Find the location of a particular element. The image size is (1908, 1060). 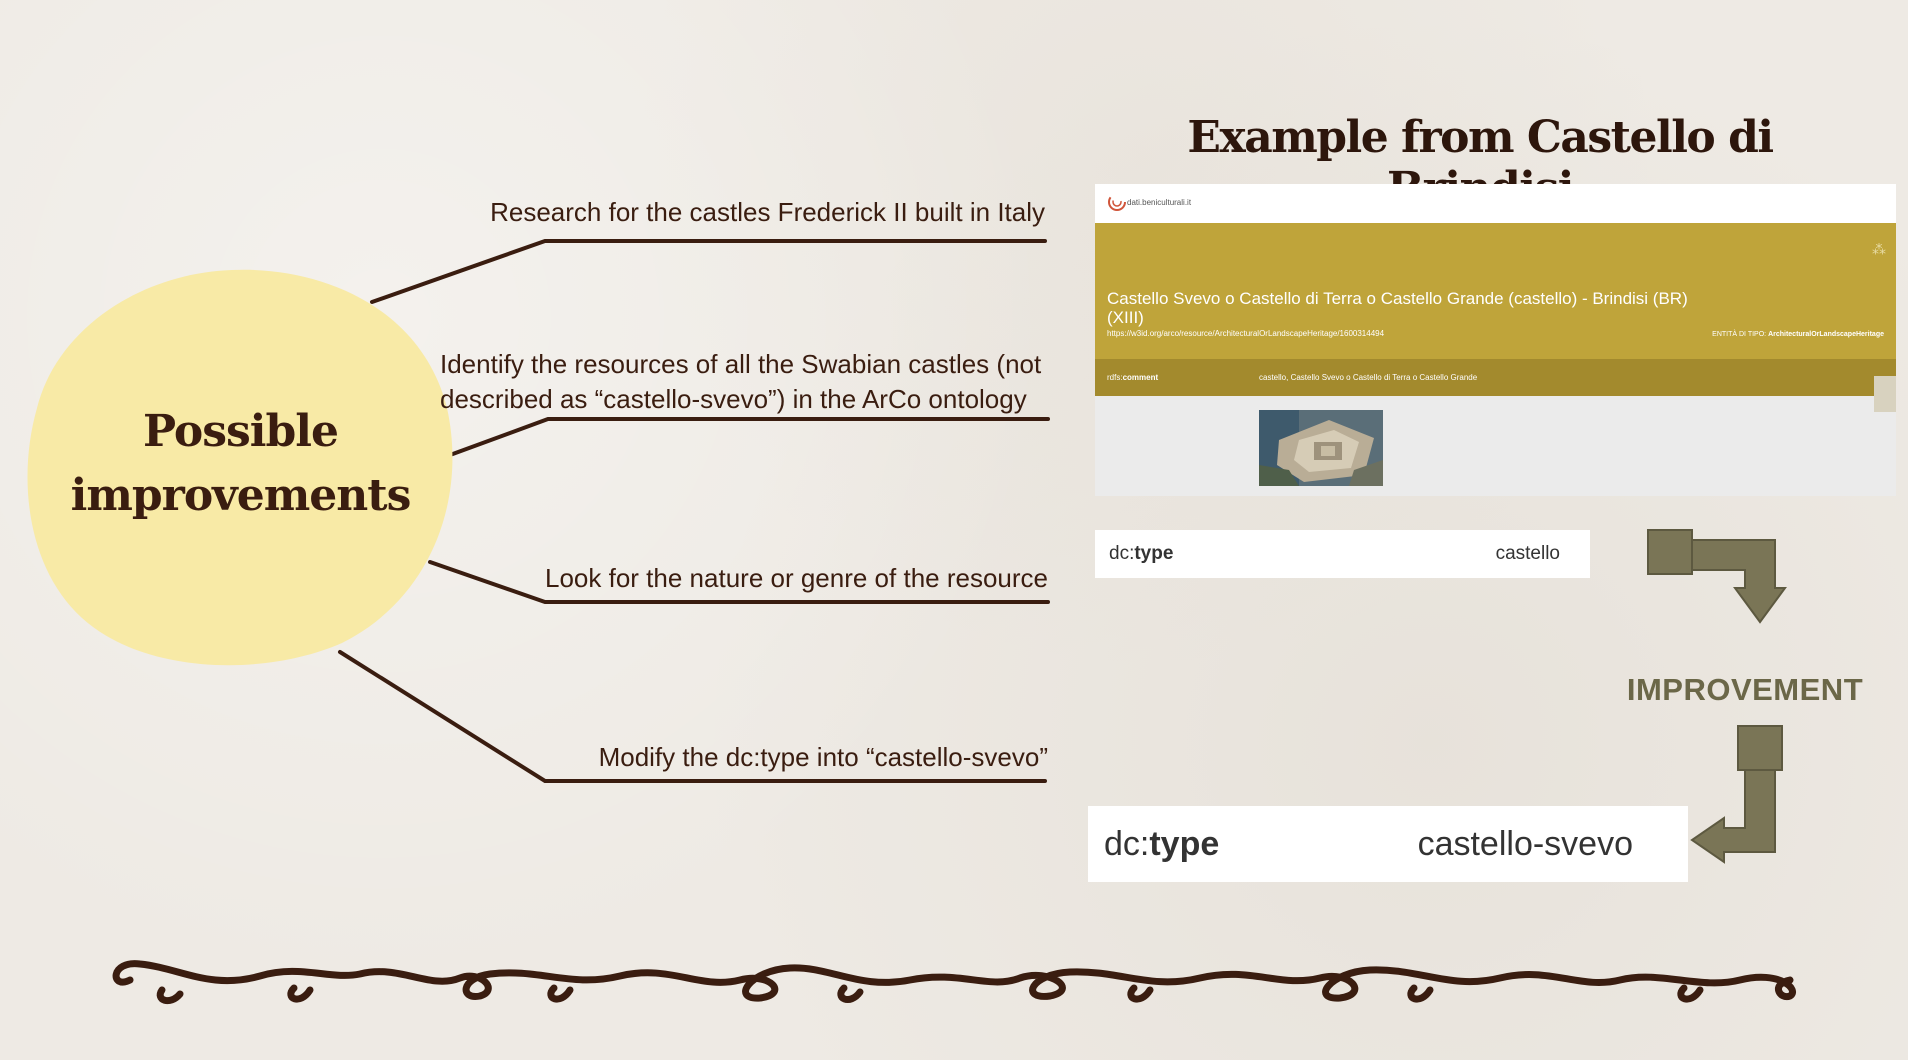

dc-type-improved-row: dc:type castello-svevo is located at coordinates (1388, 844).